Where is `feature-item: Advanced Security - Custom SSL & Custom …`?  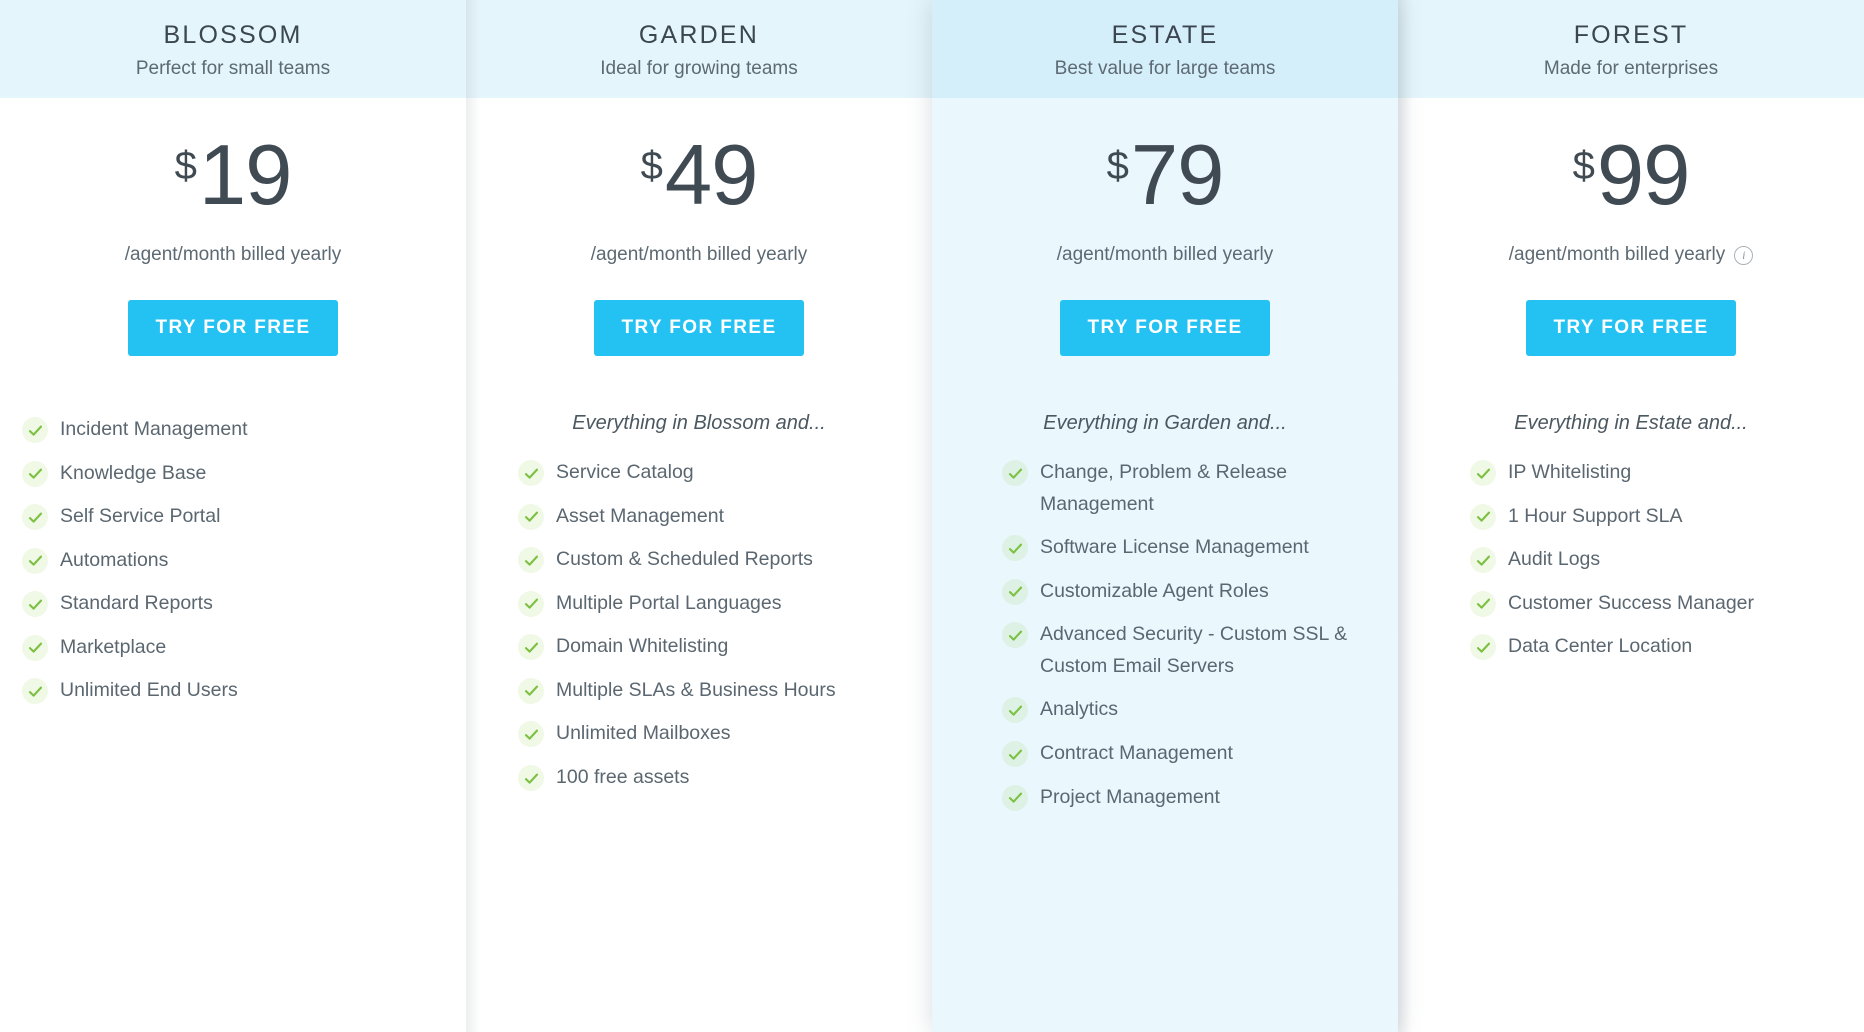 feature-item: Advanced Security - Custom SSL & Custom … is located at coordinates (1188, 650).